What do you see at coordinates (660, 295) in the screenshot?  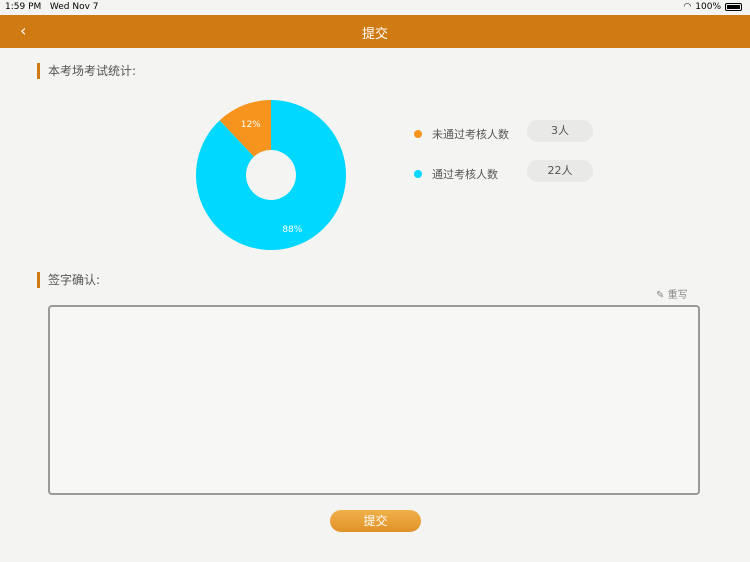 I see `pencil-icon: ✎` at bounding box center [660, 295].